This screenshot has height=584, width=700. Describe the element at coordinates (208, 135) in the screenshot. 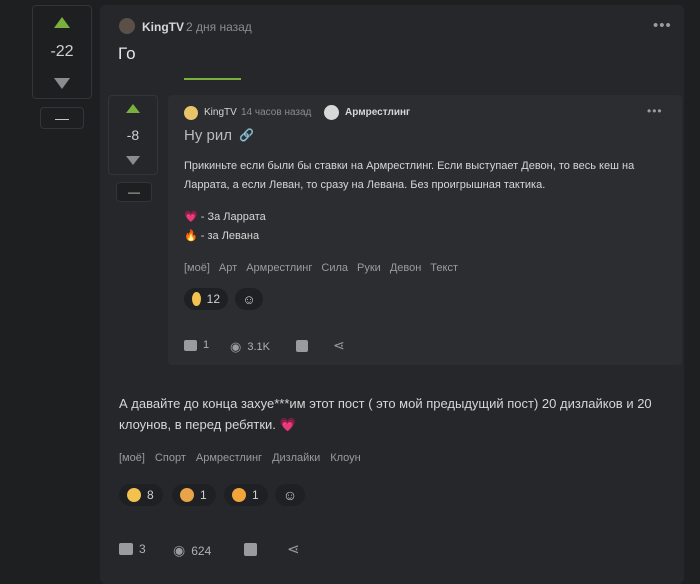

I see `inner-post-title: Ну рил` at that location.